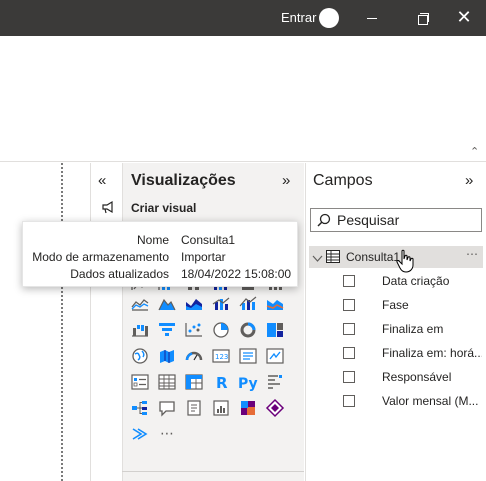 This screenshot has height=481, width=486. Describe the element at coordinates (167, 382) in the screenshot. I see `table-visual-icon` at that location.